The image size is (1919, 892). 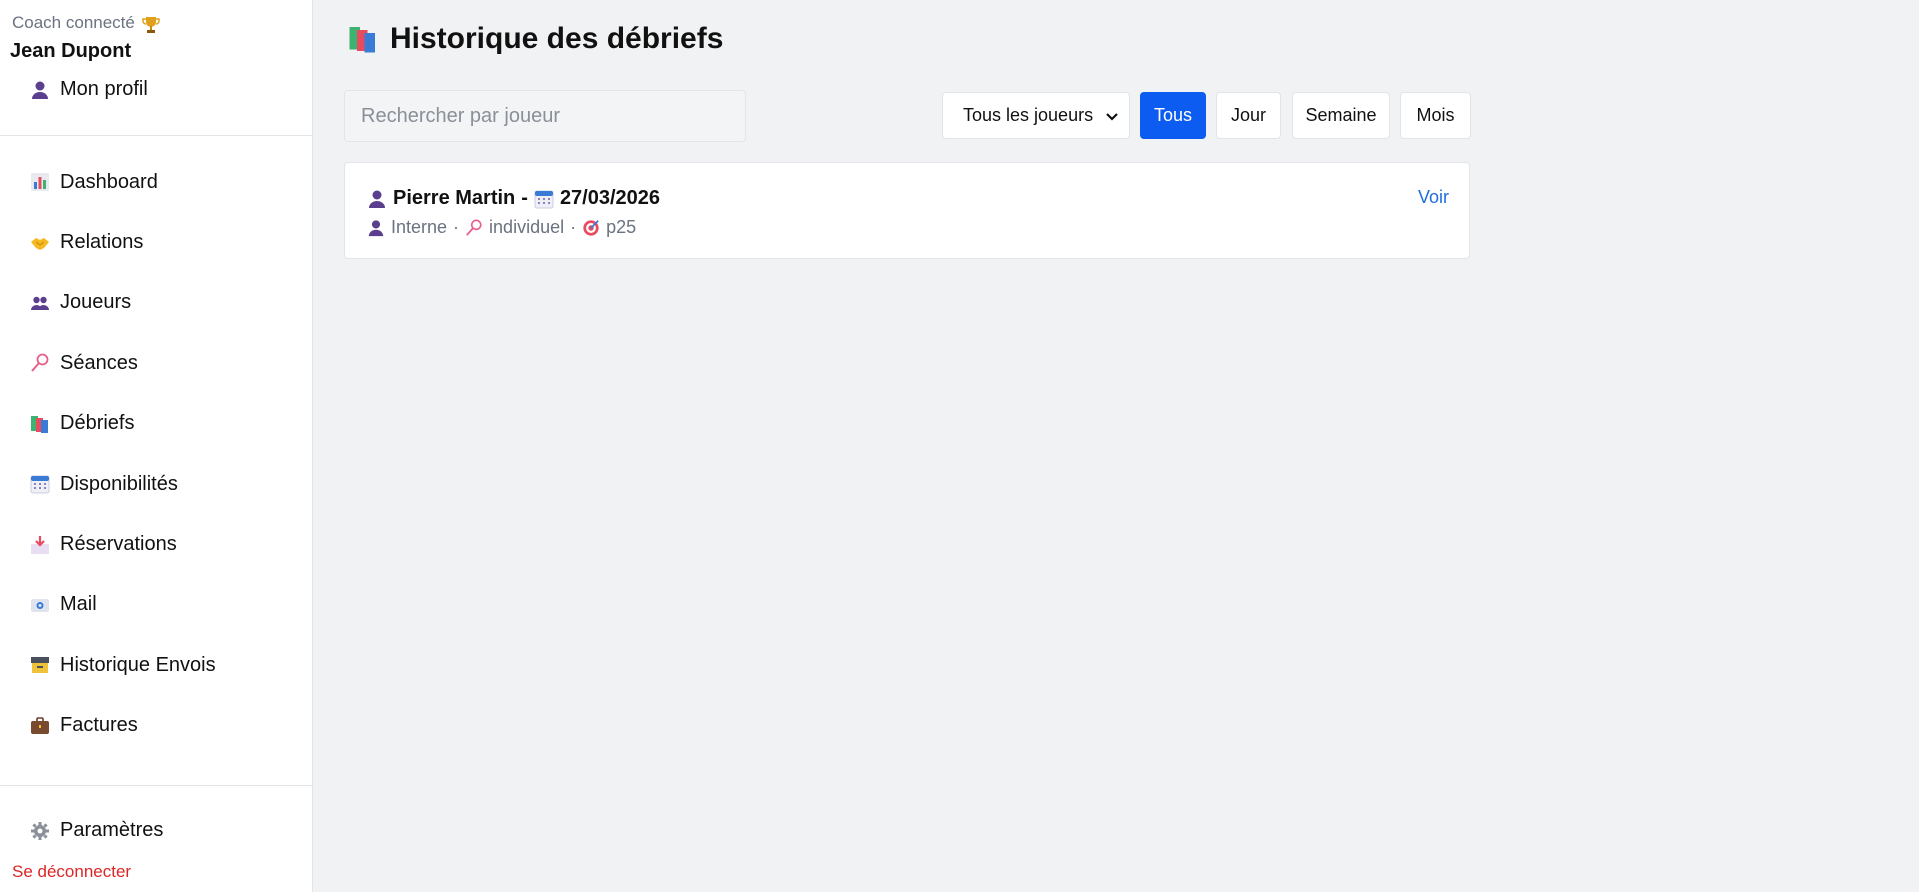 I want to click on sidebar-item-label: Débriefs, so click(x=97, y=423).